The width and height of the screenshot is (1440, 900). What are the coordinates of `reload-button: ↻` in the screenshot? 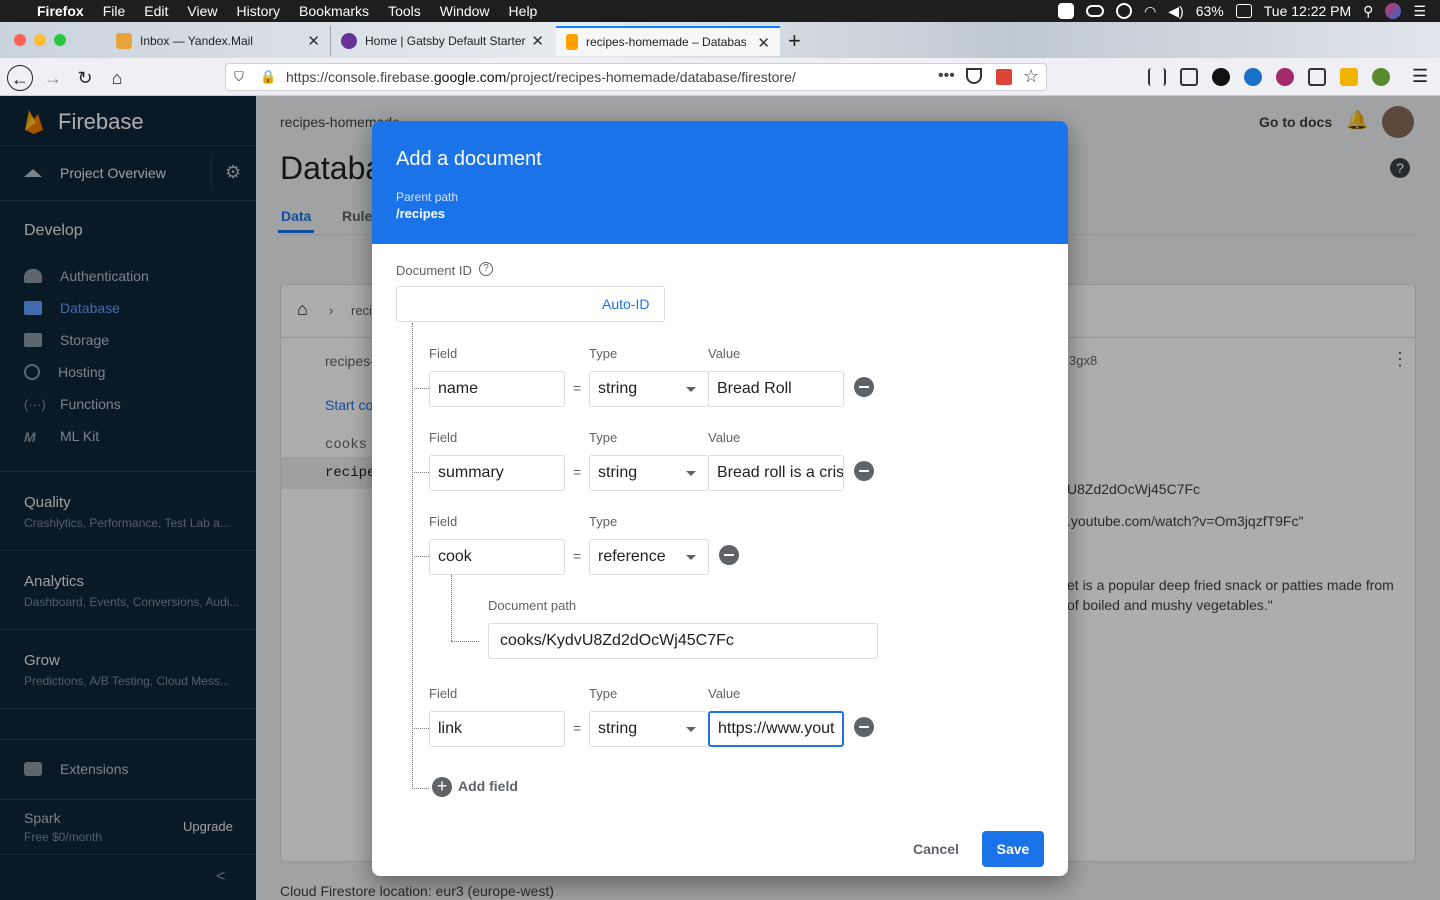 It's located at (85, 78).